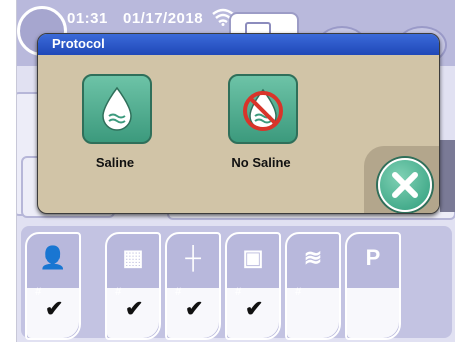 The height and width of the screenshot is (342, 455). Describe the element at coordinates (53, 286) in the screenshot. I see `pump-channel-card: 👤 # ✔` at that location.